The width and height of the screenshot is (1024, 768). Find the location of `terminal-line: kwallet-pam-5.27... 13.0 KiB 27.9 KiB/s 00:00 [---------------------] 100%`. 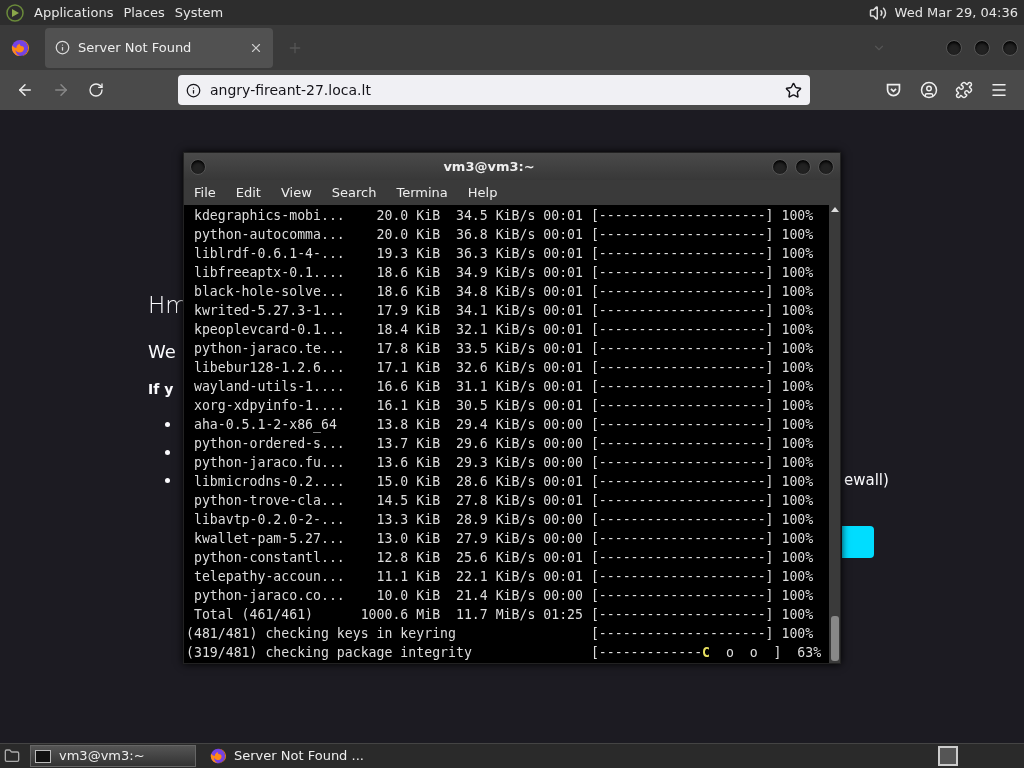

terminal-line: kwallet-pam-5.27... 13.0 KiB 27.9 KiB/s 00:00 [---------------------] 100% is located at coordinates (503, 539).